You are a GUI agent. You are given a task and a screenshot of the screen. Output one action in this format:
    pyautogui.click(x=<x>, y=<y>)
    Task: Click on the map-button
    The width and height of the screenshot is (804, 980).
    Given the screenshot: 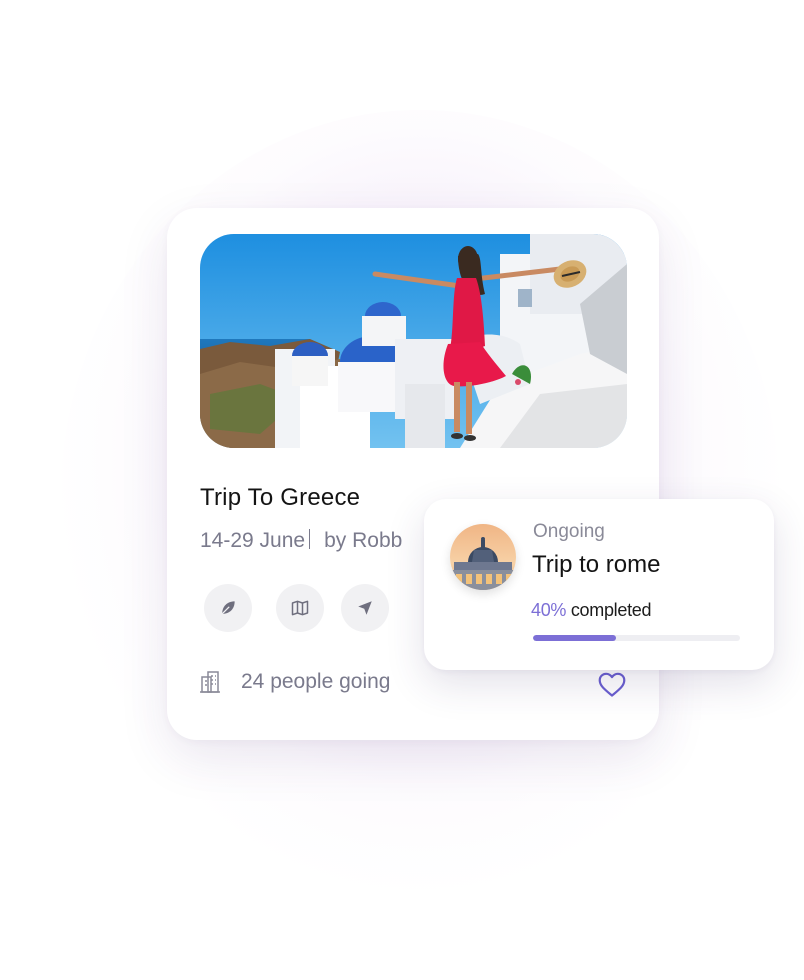 What is the action you would take?
    pyautogui.click(x=300, y=608)
    